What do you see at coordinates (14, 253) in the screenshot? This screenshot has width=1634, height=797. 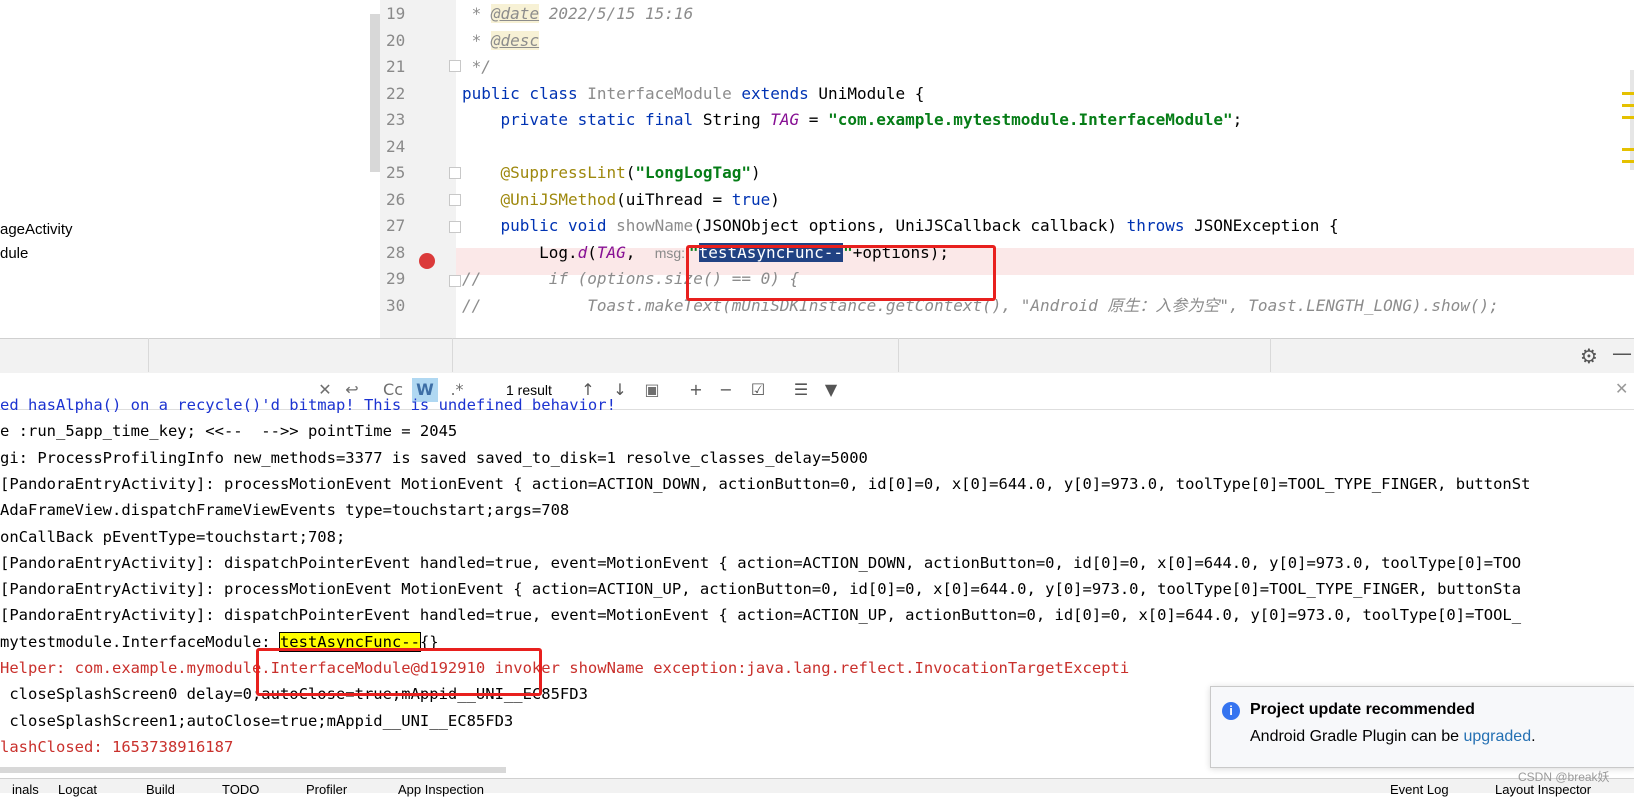 I see `project-tree-item: dule` at bounding box center [14, 253].